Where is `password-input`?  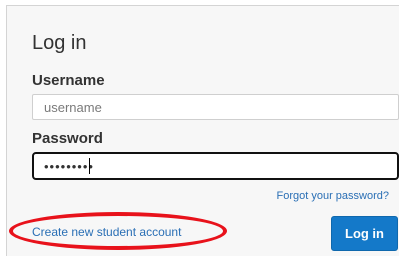
password-input is located at coordinates (215, 166).